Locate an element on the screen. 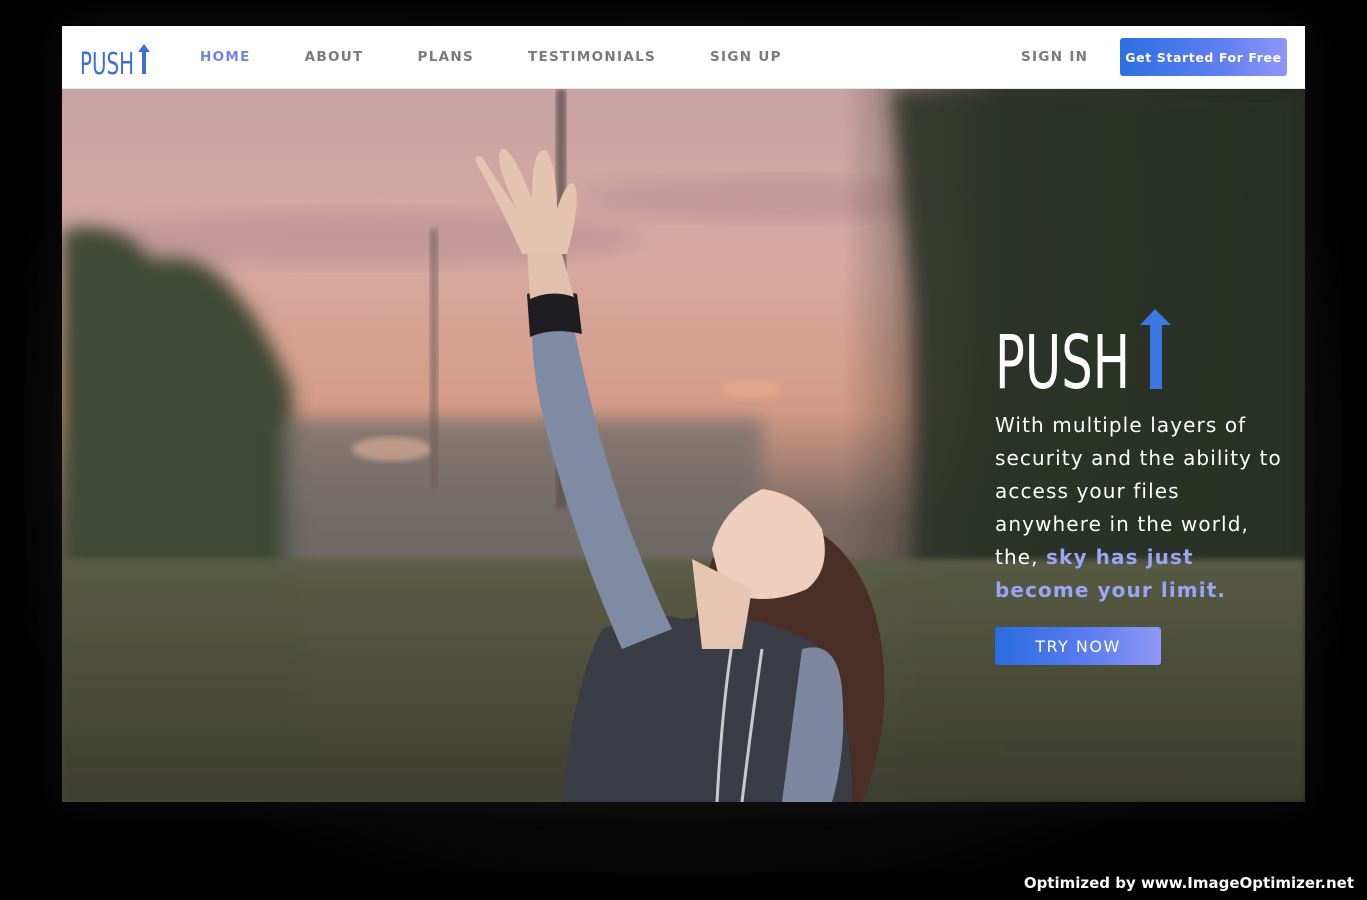 This screenshot has width=1367, height=900. nav-sign-up: SIGN UP is located at coordinates (746, 57).